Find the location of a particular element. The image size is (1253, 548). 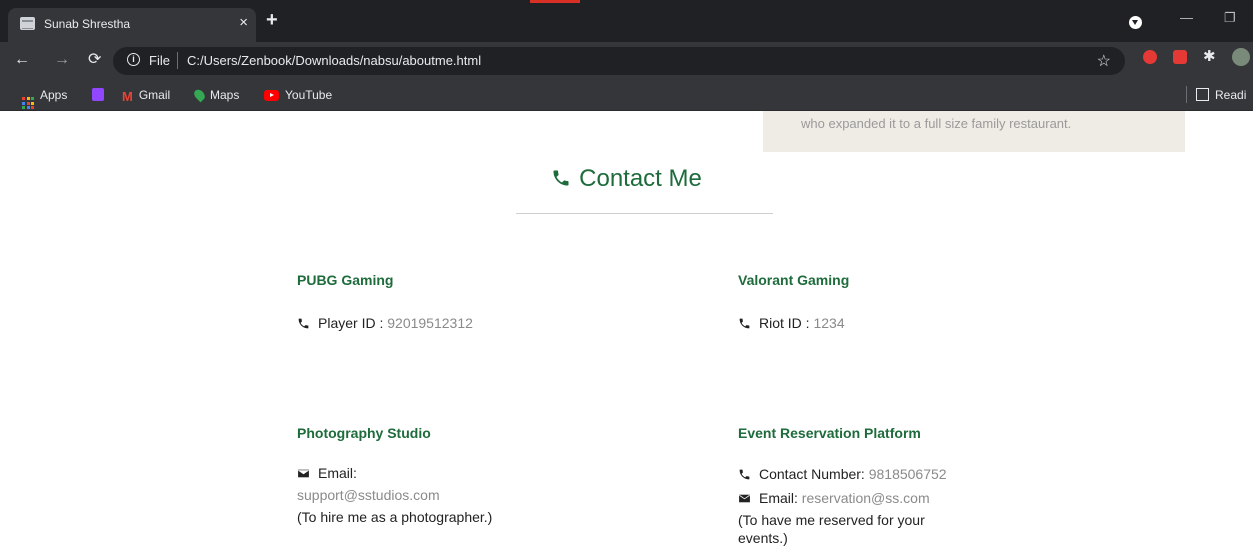

bookmarks-bar: Apps M Gmail Maps YouTube is located at coordinates (626, 95).